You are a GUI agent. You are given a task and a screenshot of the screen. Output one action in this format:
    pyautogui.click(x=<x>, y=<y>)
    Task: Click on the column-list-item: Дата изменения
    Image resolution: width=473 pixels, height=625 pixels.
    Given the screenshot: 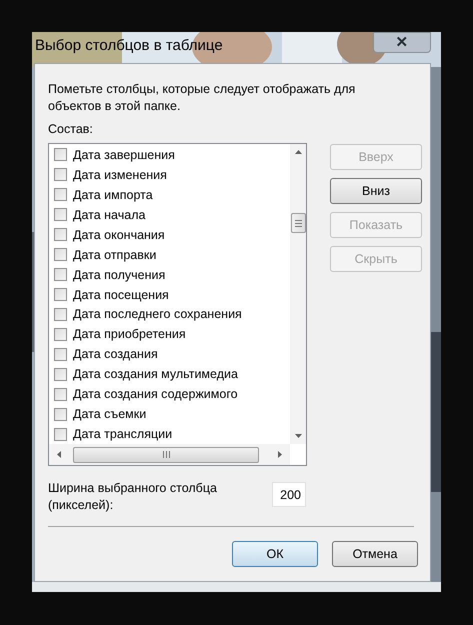 What is the action you would take?
    pyautogui.click(x=169, y=174)
    